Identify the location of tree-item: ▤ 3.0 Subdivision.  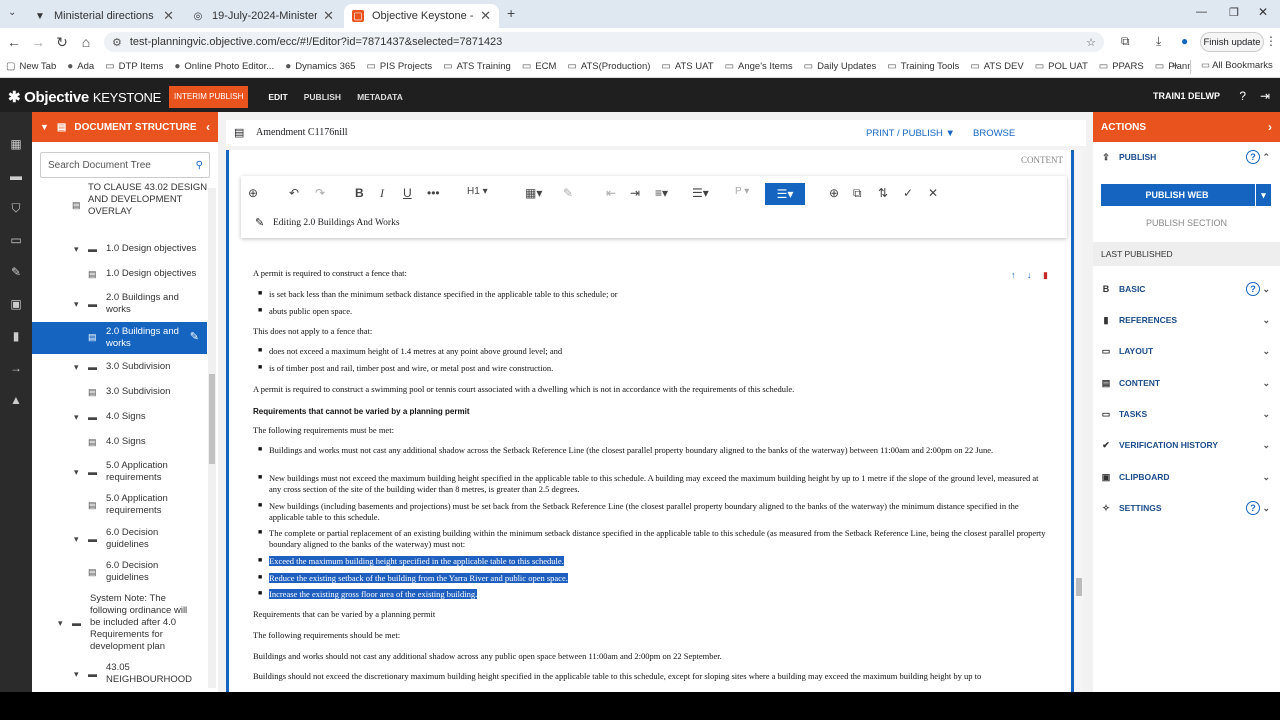
(152, 392).